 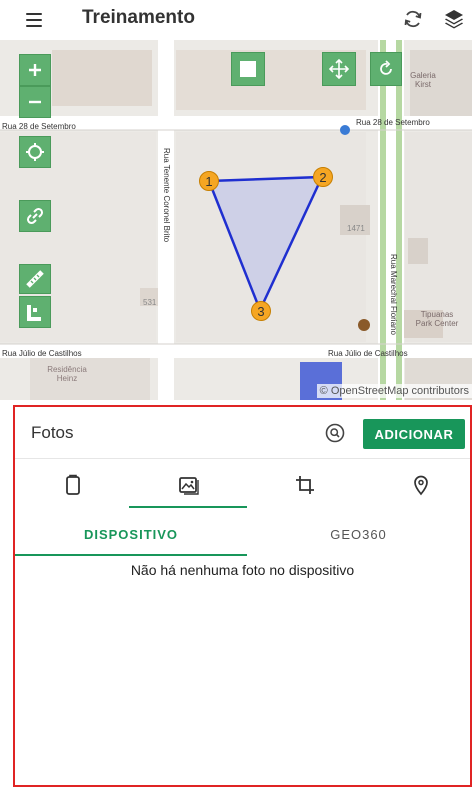 I want to click on panel-title: Fotos, so click(x=52, y=432).